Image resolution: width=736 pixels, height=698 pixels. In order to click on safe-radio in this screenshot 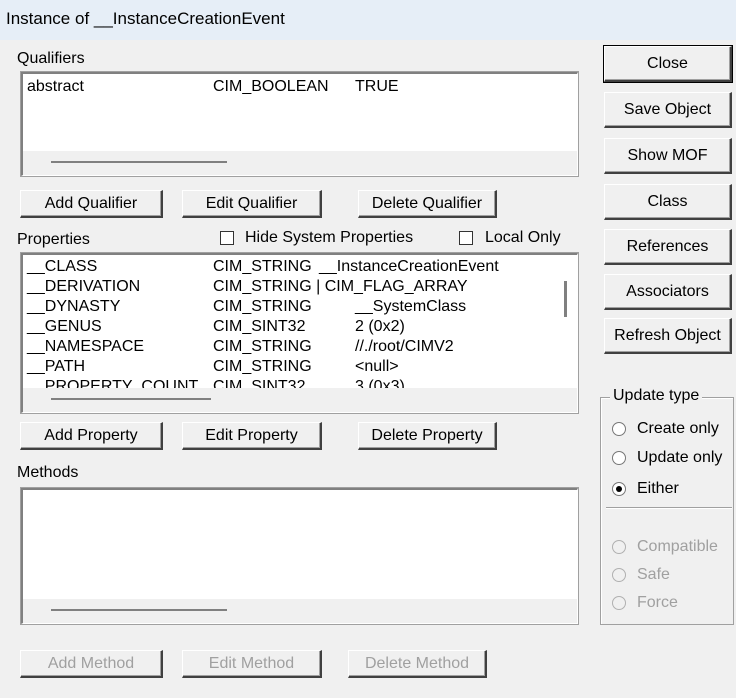, I will do `click(619, 575)`.